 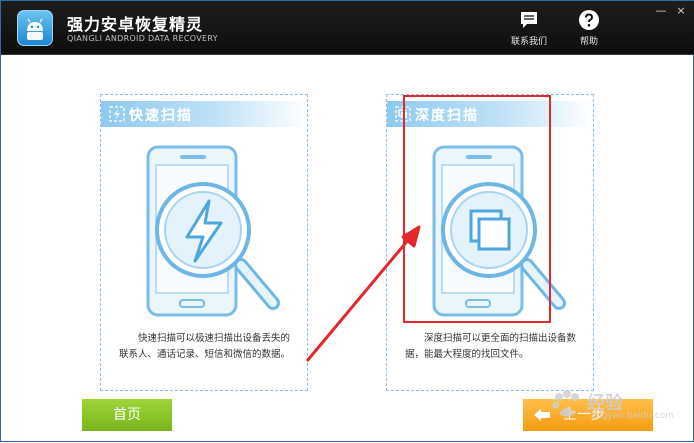 What do you see at coordinates (529, 20) in the screenshot?
I see `chat-bubble-icon` at bounding box center [529, 20].